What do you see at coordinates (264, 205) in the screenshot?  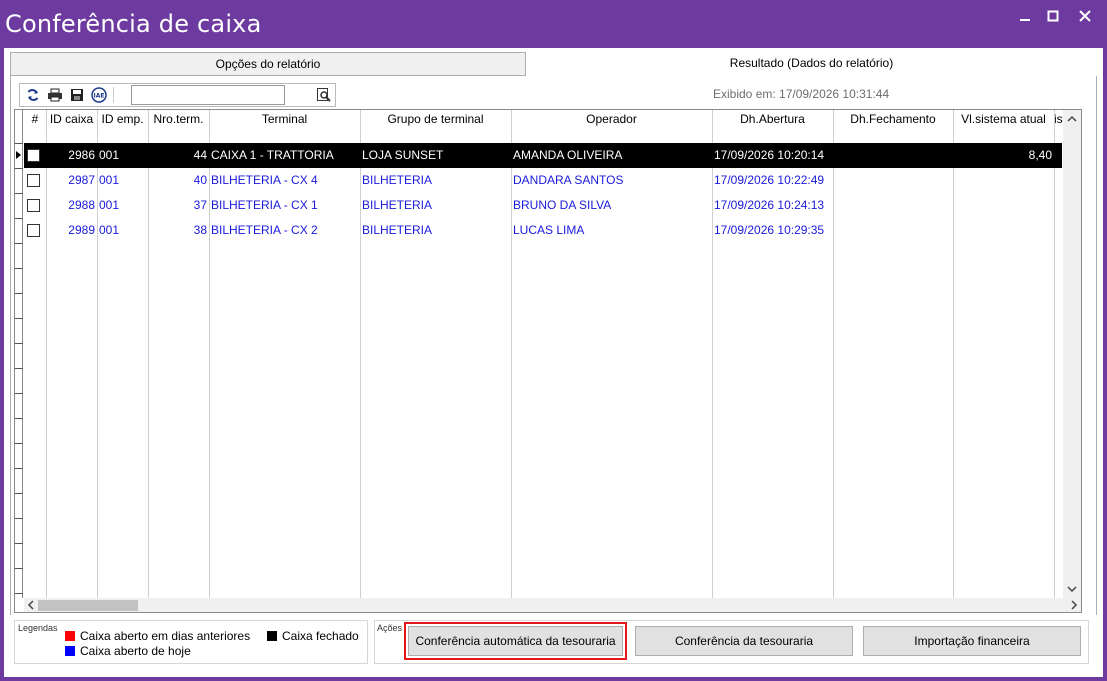 I see `cell-terminal: BILHETERIA - CX 1` at bounding box center [264, 205].